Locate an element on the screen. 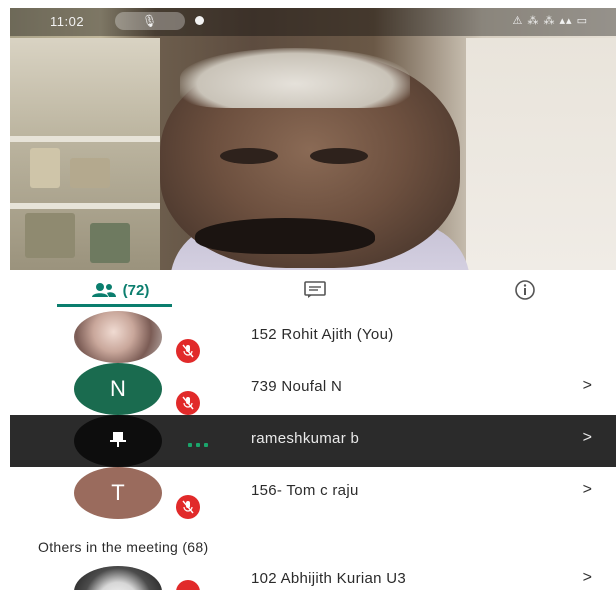  avatar-letter: T is located at coordinates (118, 492).